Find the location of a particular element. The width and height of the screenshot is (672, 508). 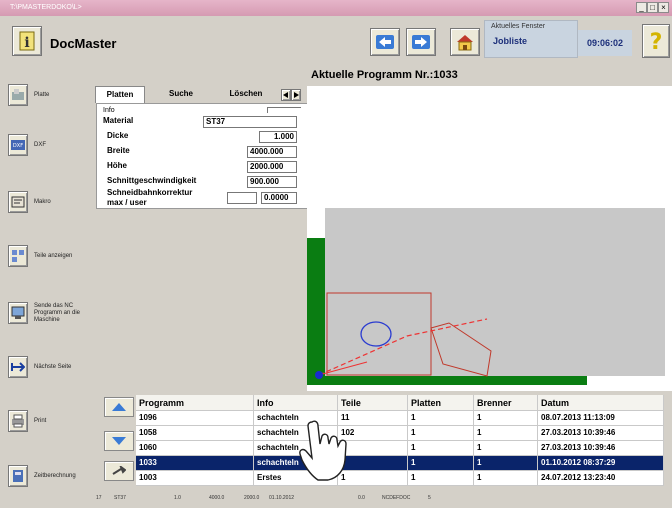

forward-button is located at coordinates (421, 42).